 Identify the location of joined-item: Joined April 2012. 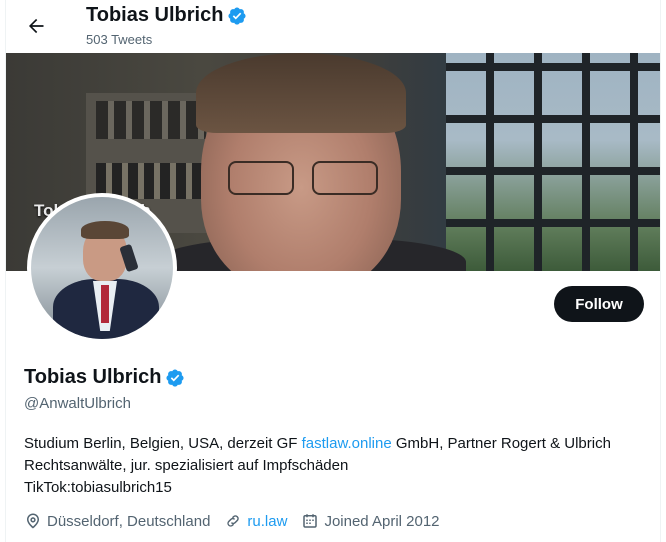
(370, 521).